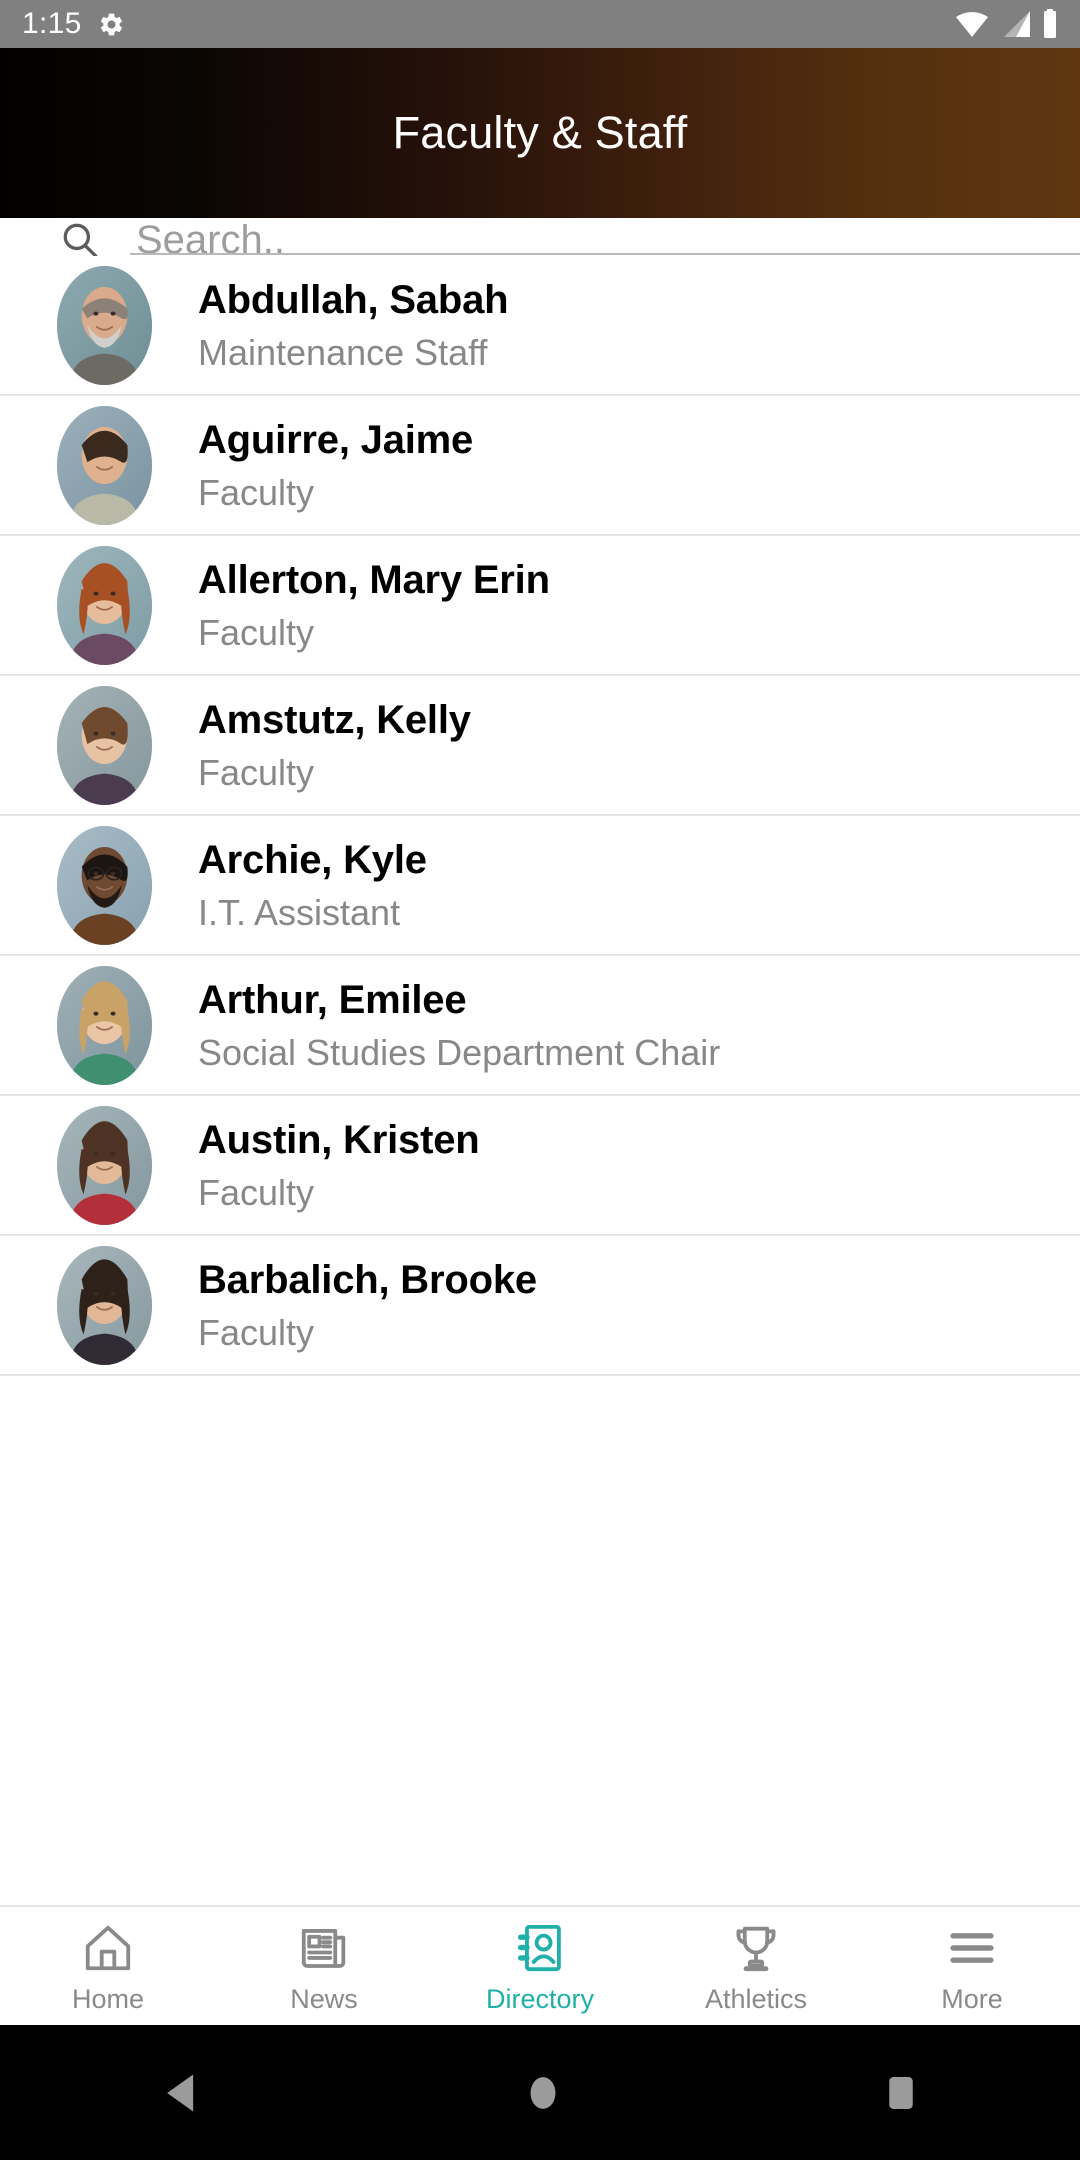 The image size is (1080, 2160). I want to click on home-button, so click(543, 2093).